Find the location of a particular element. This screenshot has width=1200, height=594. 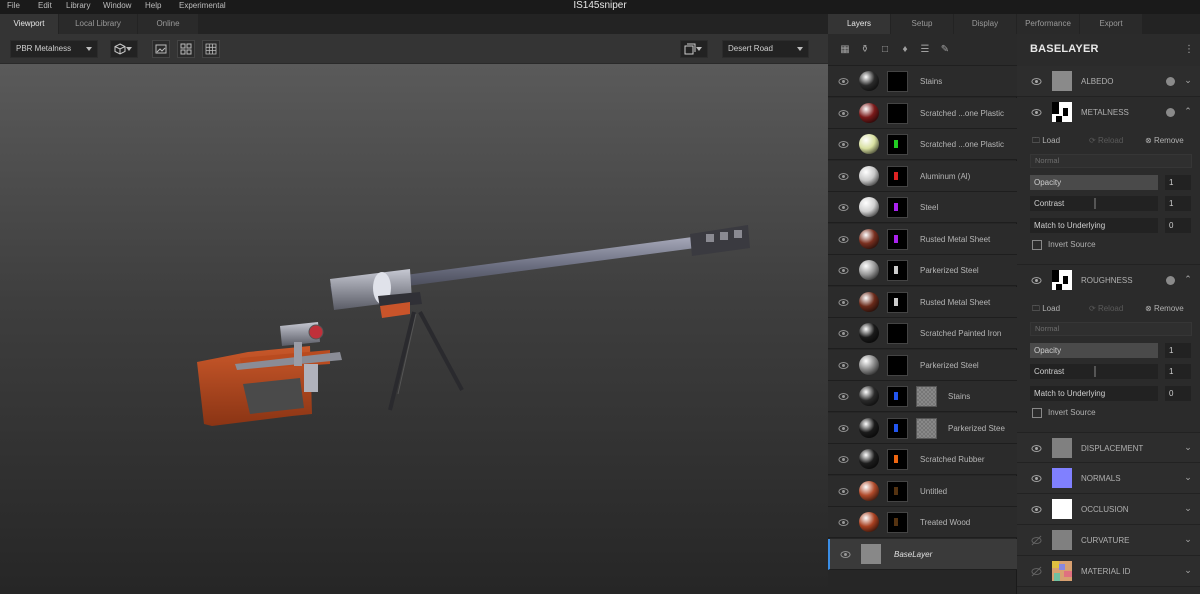

tab-viewport: Viewport is located at coordinates (29, 24).